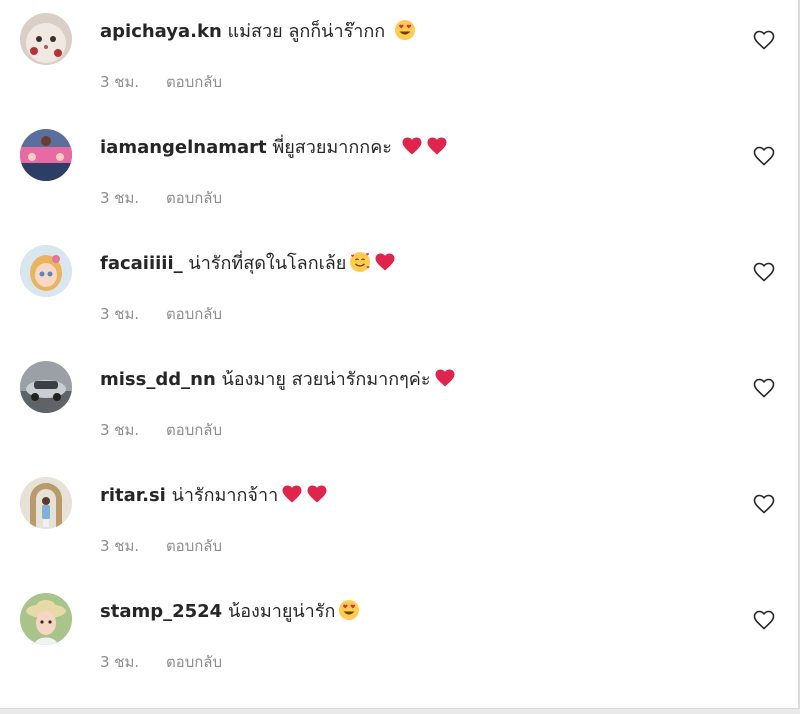  I want to click on woman-hat-avatar-icon, so click(46, 619).